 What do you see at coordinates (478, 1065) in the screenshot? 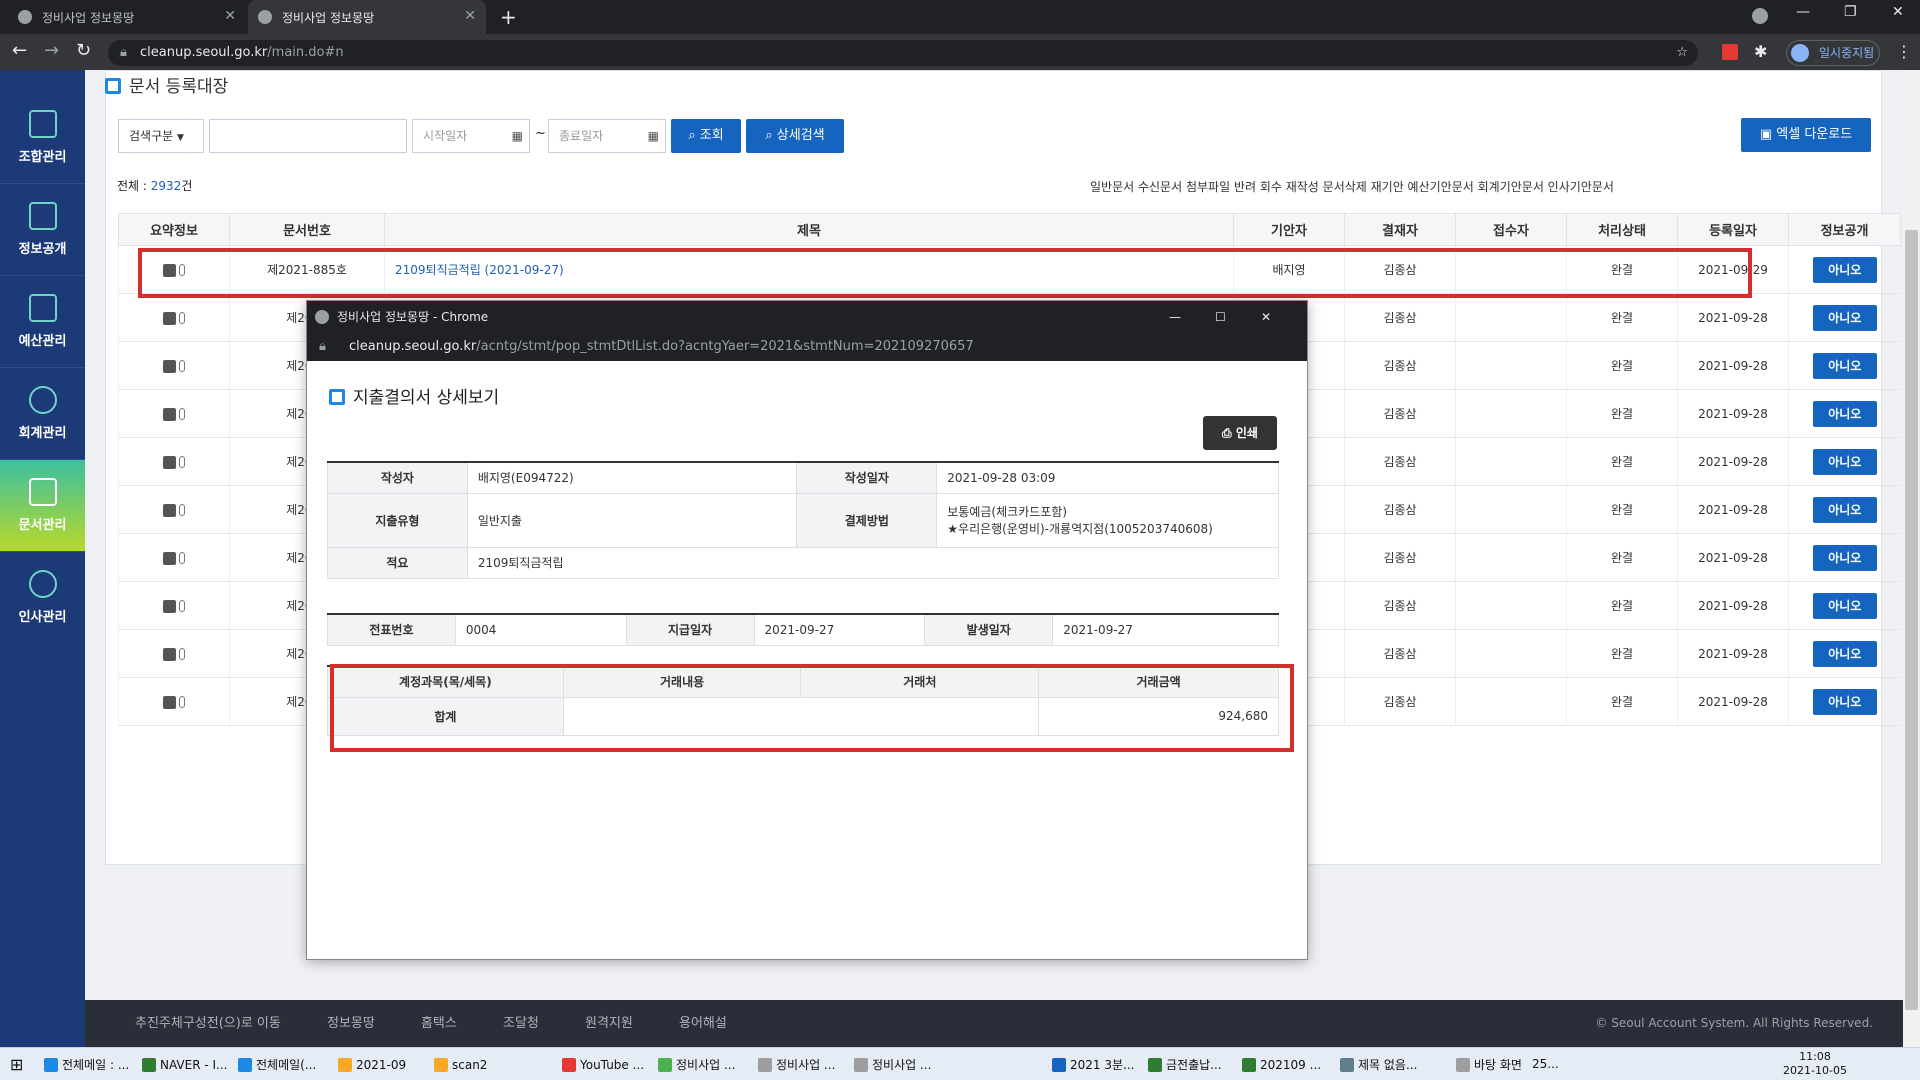
I see `taskbar-item: scan2` at bounding box center [478, 1065].